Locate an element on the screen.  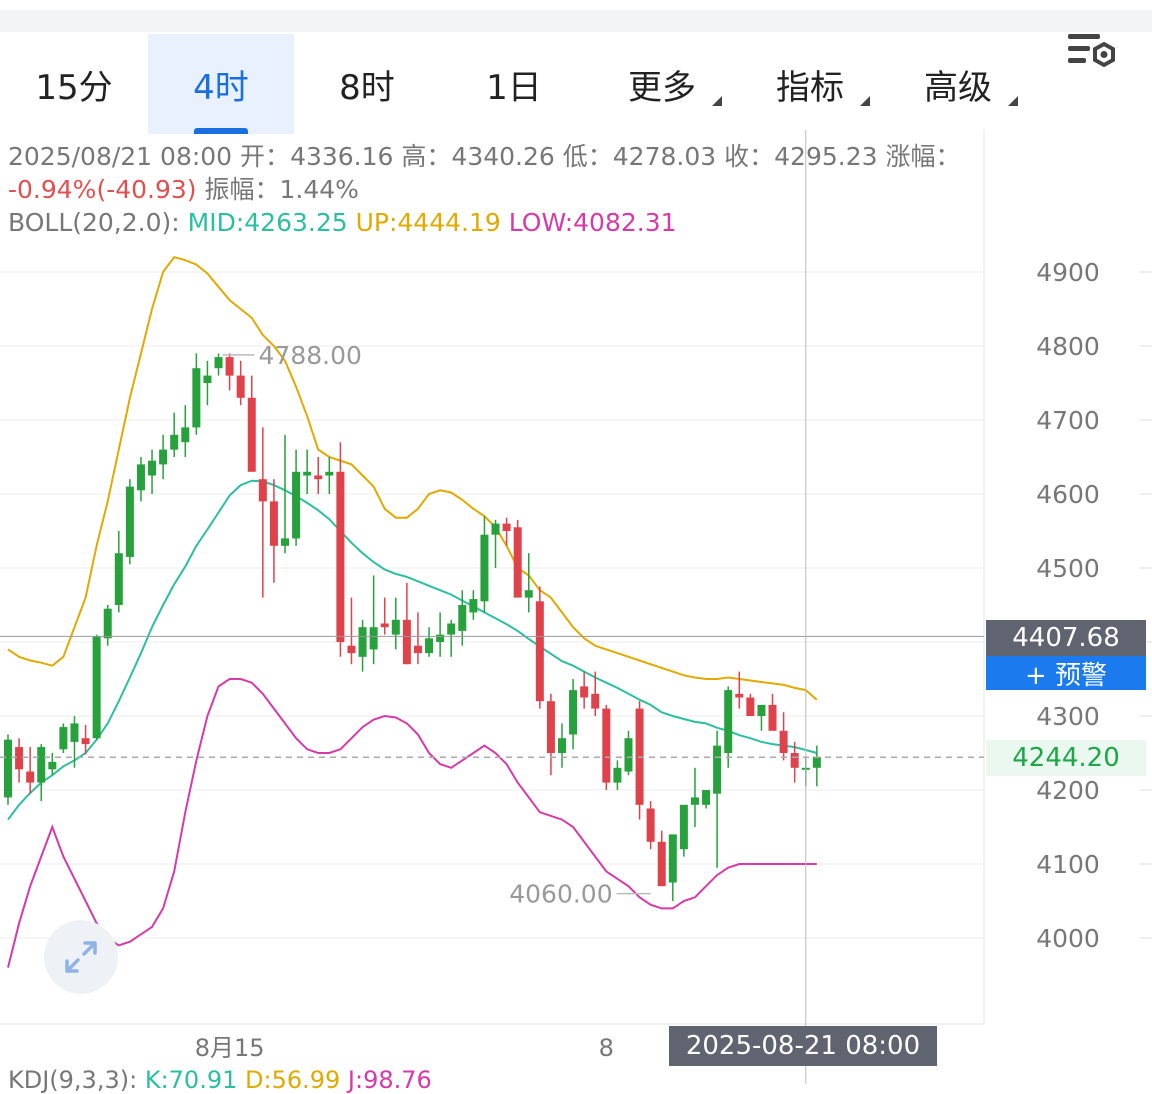
y-tick-label: 4300 is located at coordinates (1068, 716).